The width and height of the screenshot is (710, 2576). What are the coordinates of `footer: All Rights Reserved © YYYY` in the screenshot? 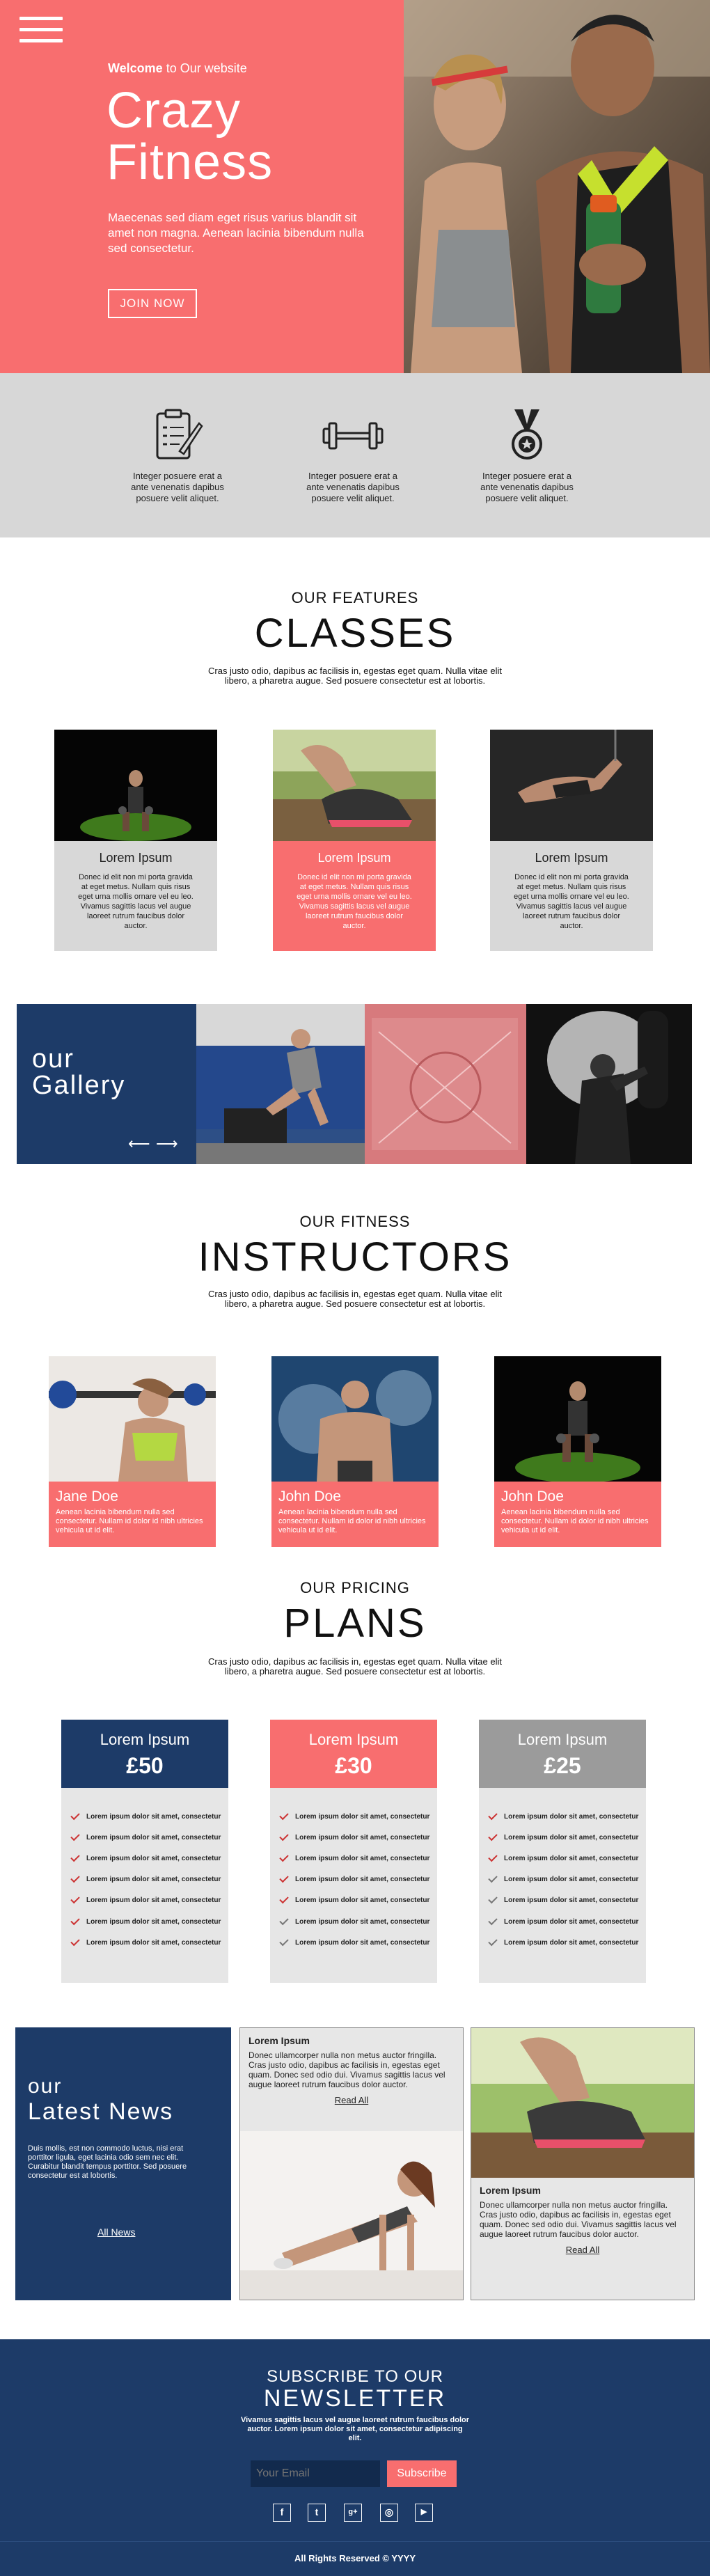 It's located at (355, 2558).